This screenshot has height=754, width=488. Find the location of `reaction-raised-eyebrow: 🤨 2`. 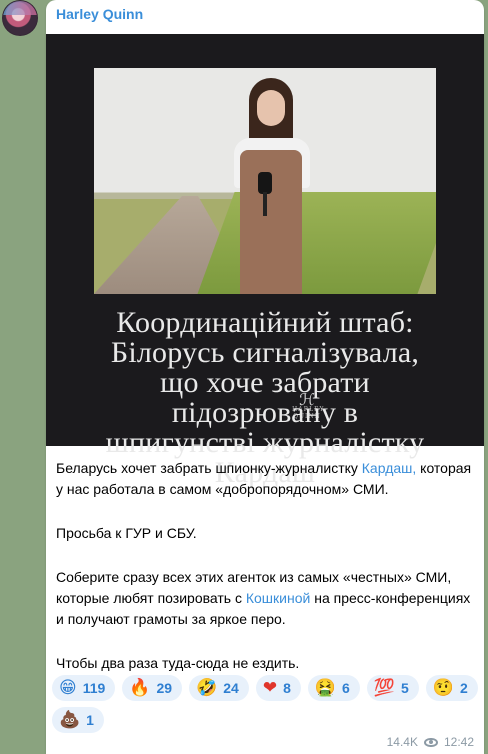

reaction-raised-eyebrow: 🤨 2 is located at coordinates (451, 688).